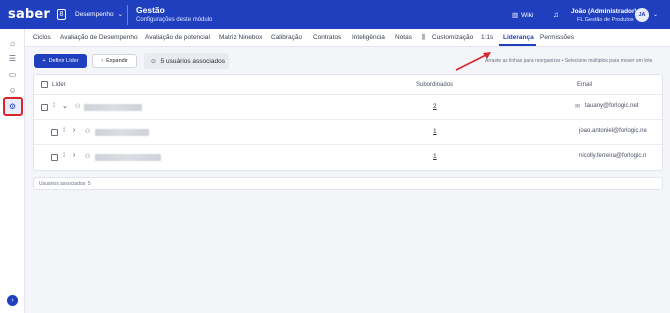 Image resolution: width=670 pixels, height=313 pixels. What do you see at coordinates (348, 132) in the screenshot?
I see `table-row: ⁞⁞ › ⚇ 1 joao.antoniel@forlogic.ne` at bounding box center [348, 132].